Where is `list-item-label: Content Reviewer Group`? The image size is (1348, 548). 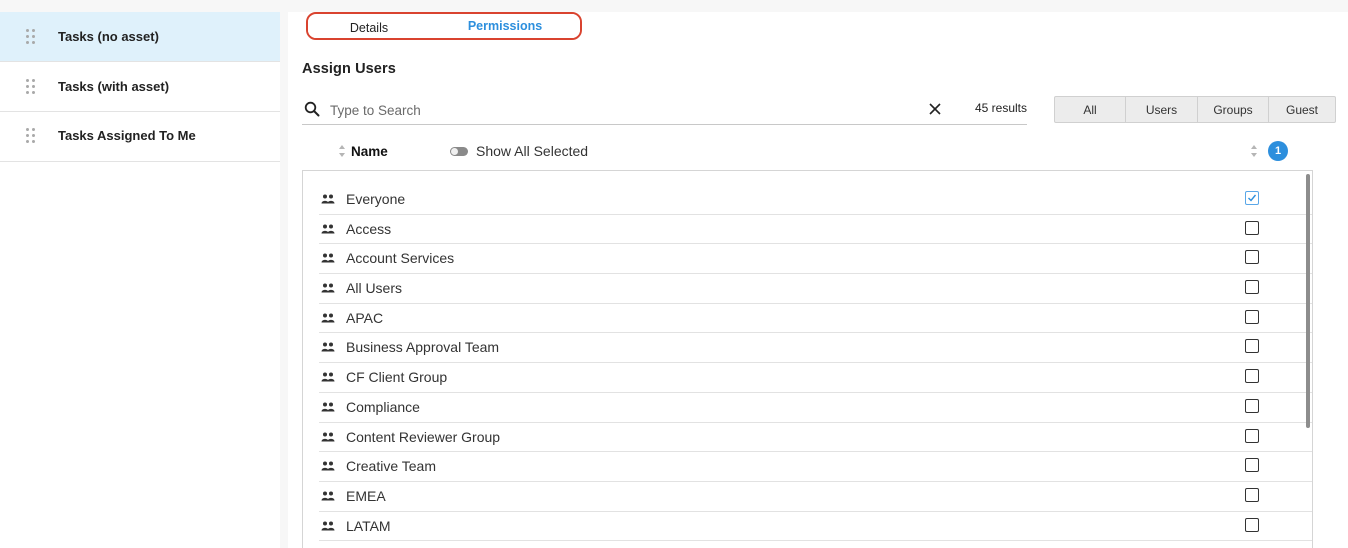 list-item-label: Content Reviewer Group is located at coordinates (423, 436).